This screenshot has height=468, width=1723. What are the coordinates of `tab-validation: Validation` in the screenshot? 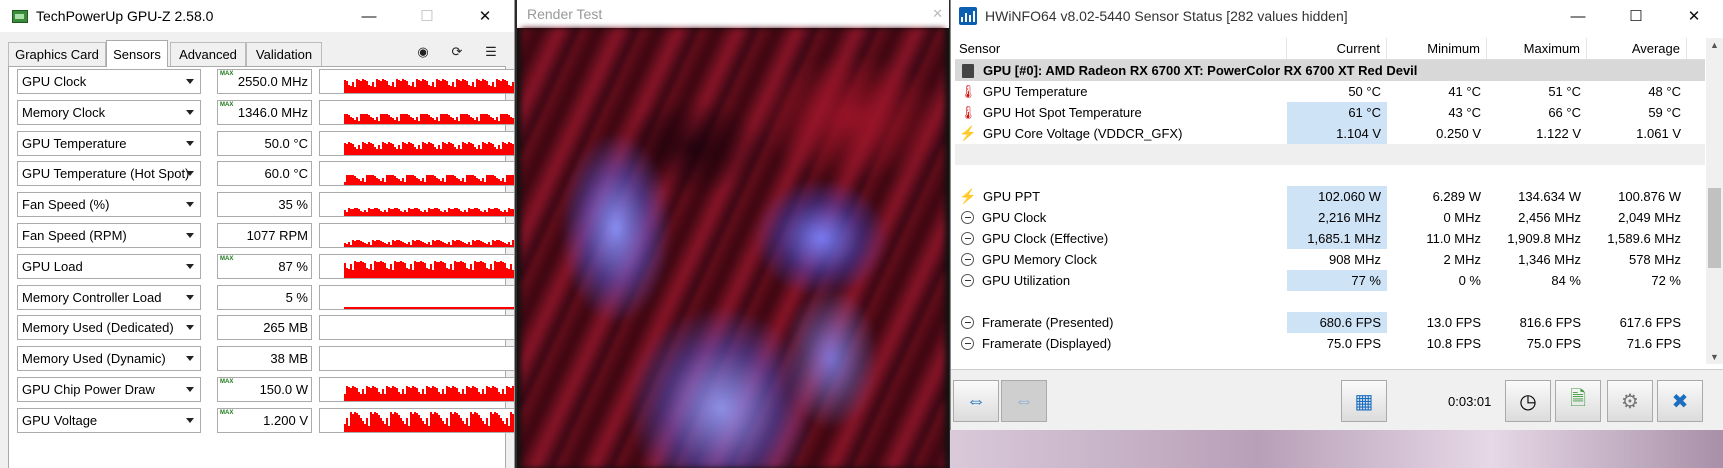 It's located at (284, 54).